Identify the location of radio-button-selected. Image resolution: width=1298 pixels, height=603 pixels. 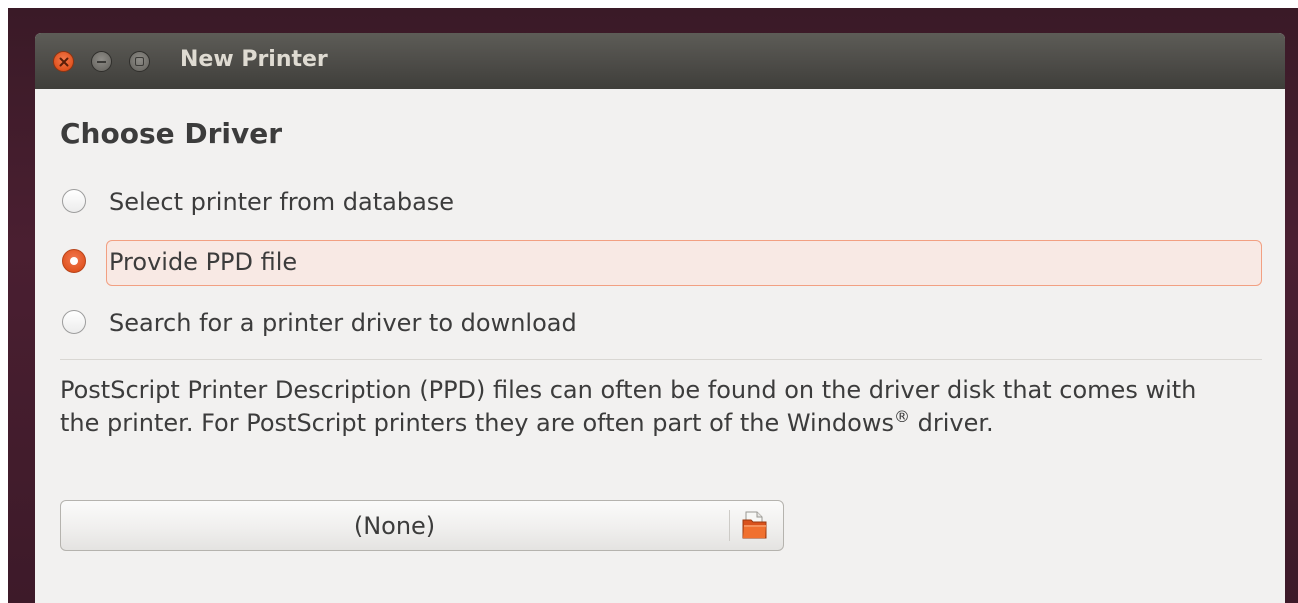
(74, 261).